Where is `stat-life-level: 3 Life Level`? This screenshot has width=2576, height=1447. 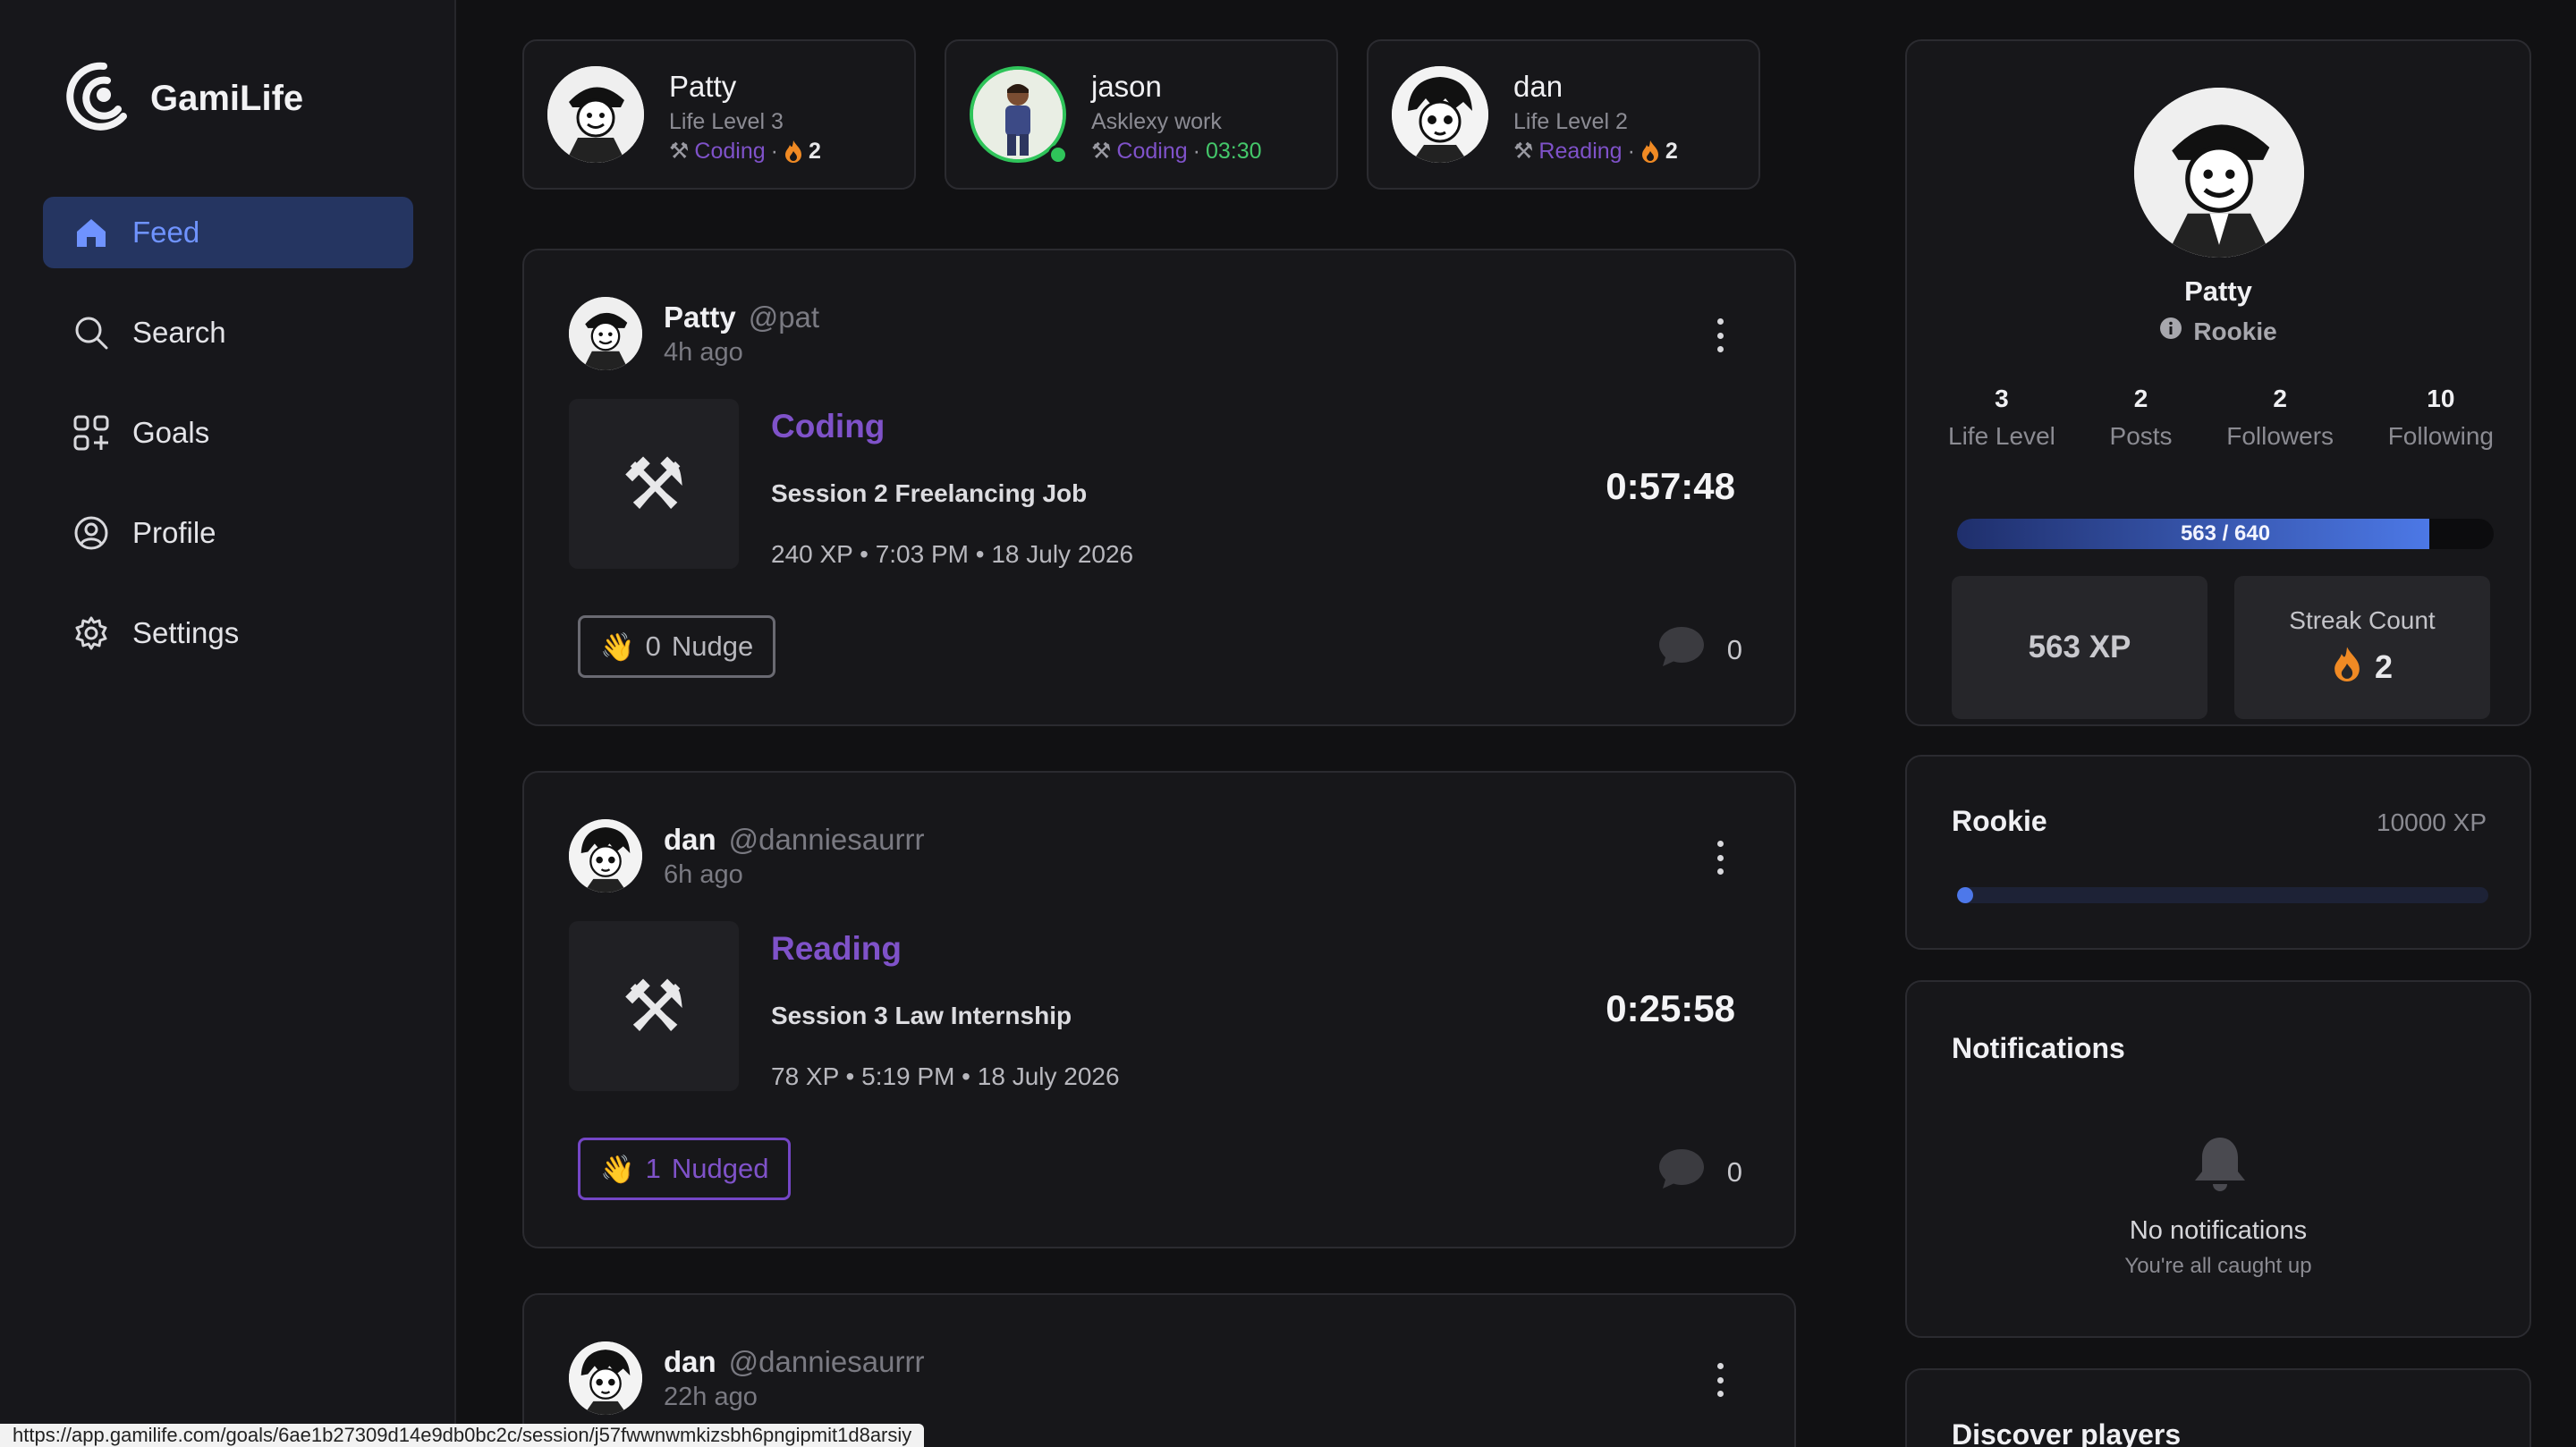 stat-life-level: 3 Life Level is located at coordinates (2001, 417).